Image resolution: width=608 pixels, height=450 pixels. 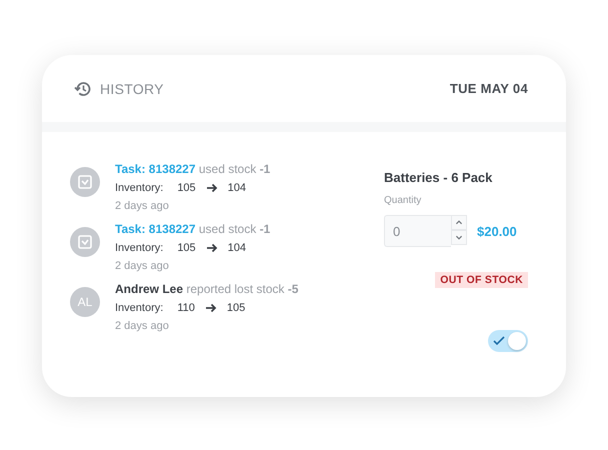 What do you see at coordinates (403, 200) in the screenshot?
I see `quantity-label: Quantity` at bounding box center [403, 200].